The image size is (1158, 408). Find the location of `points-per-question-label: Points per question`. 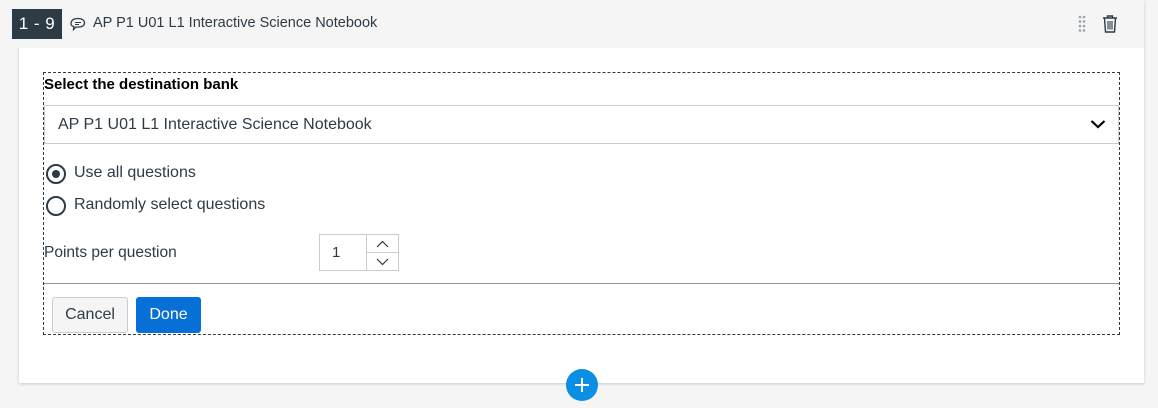

points-per-question-label: Points per question is located at coordinates (110, 252).